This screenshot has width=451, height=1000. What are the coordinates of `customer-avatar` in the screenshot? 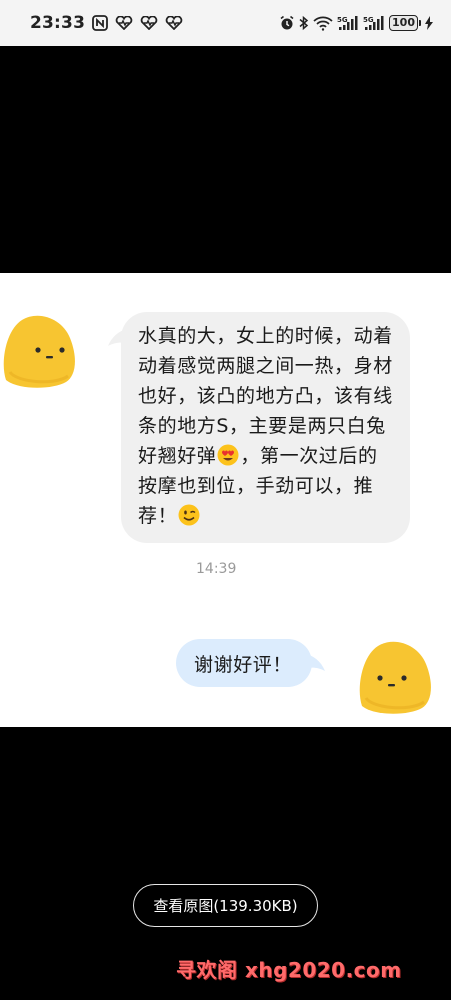 It's located at (39, 350).